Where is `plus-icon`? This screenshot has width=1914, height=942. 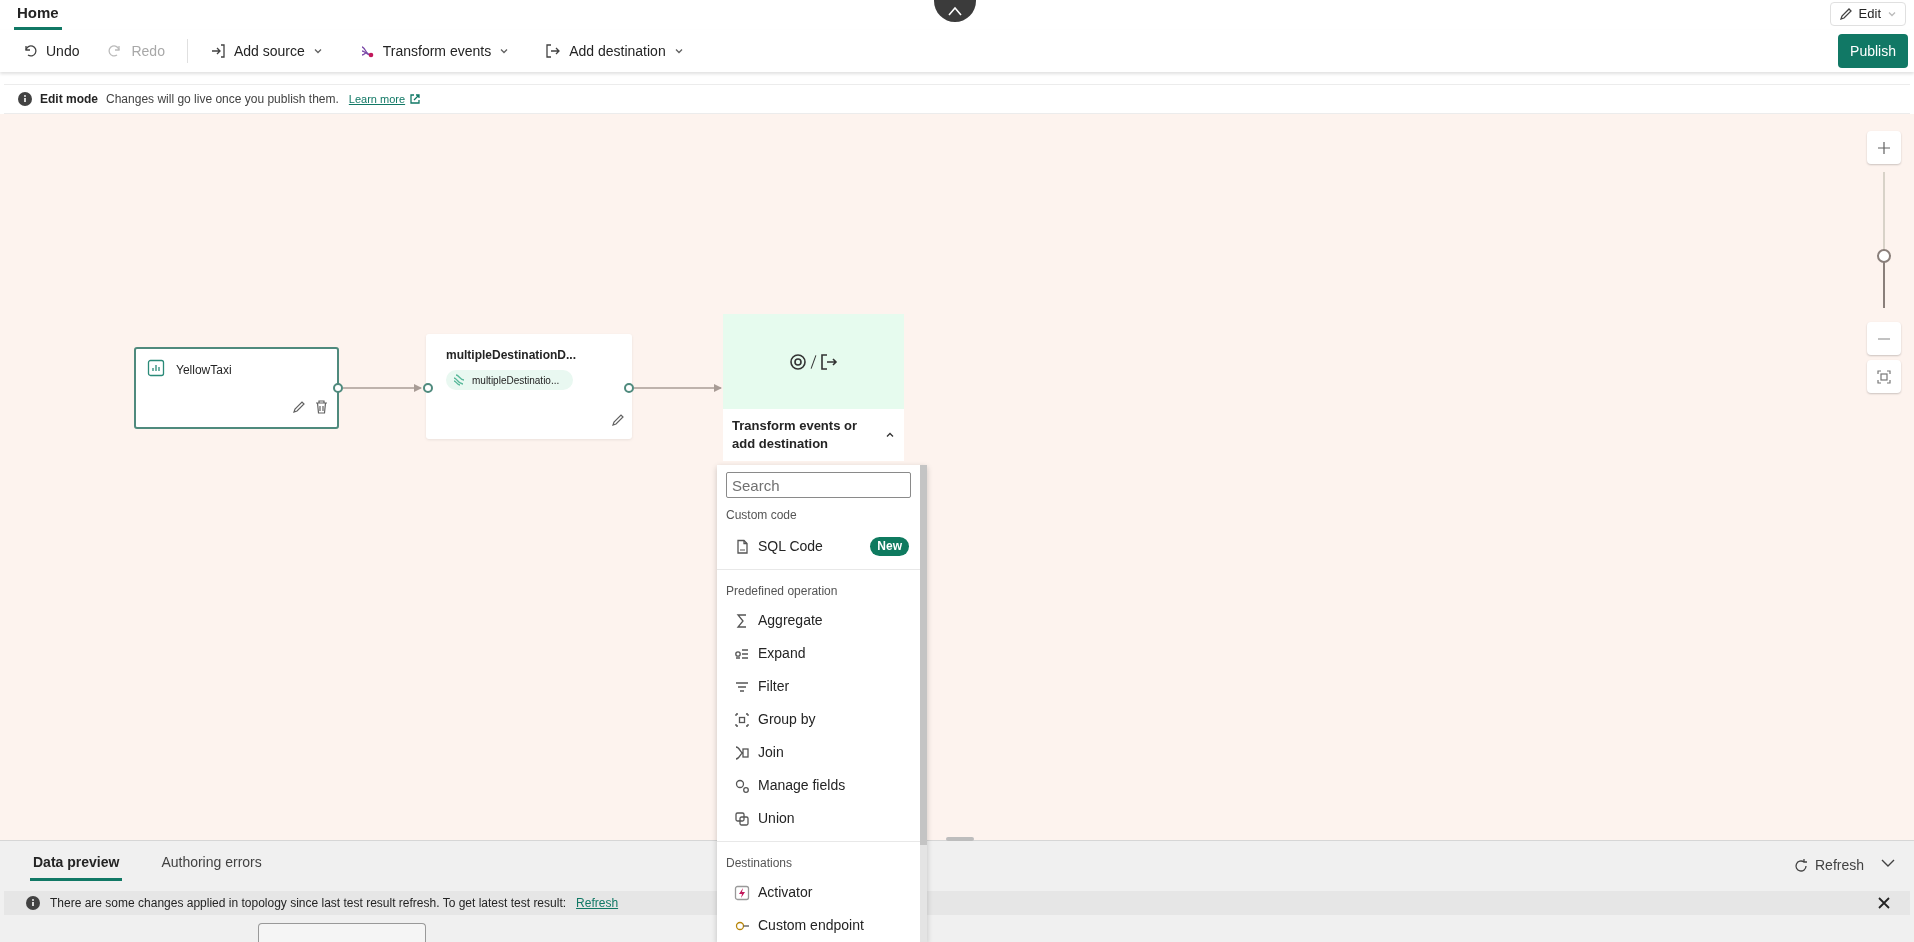
plus-icon is located at coordinates (1884, 147).